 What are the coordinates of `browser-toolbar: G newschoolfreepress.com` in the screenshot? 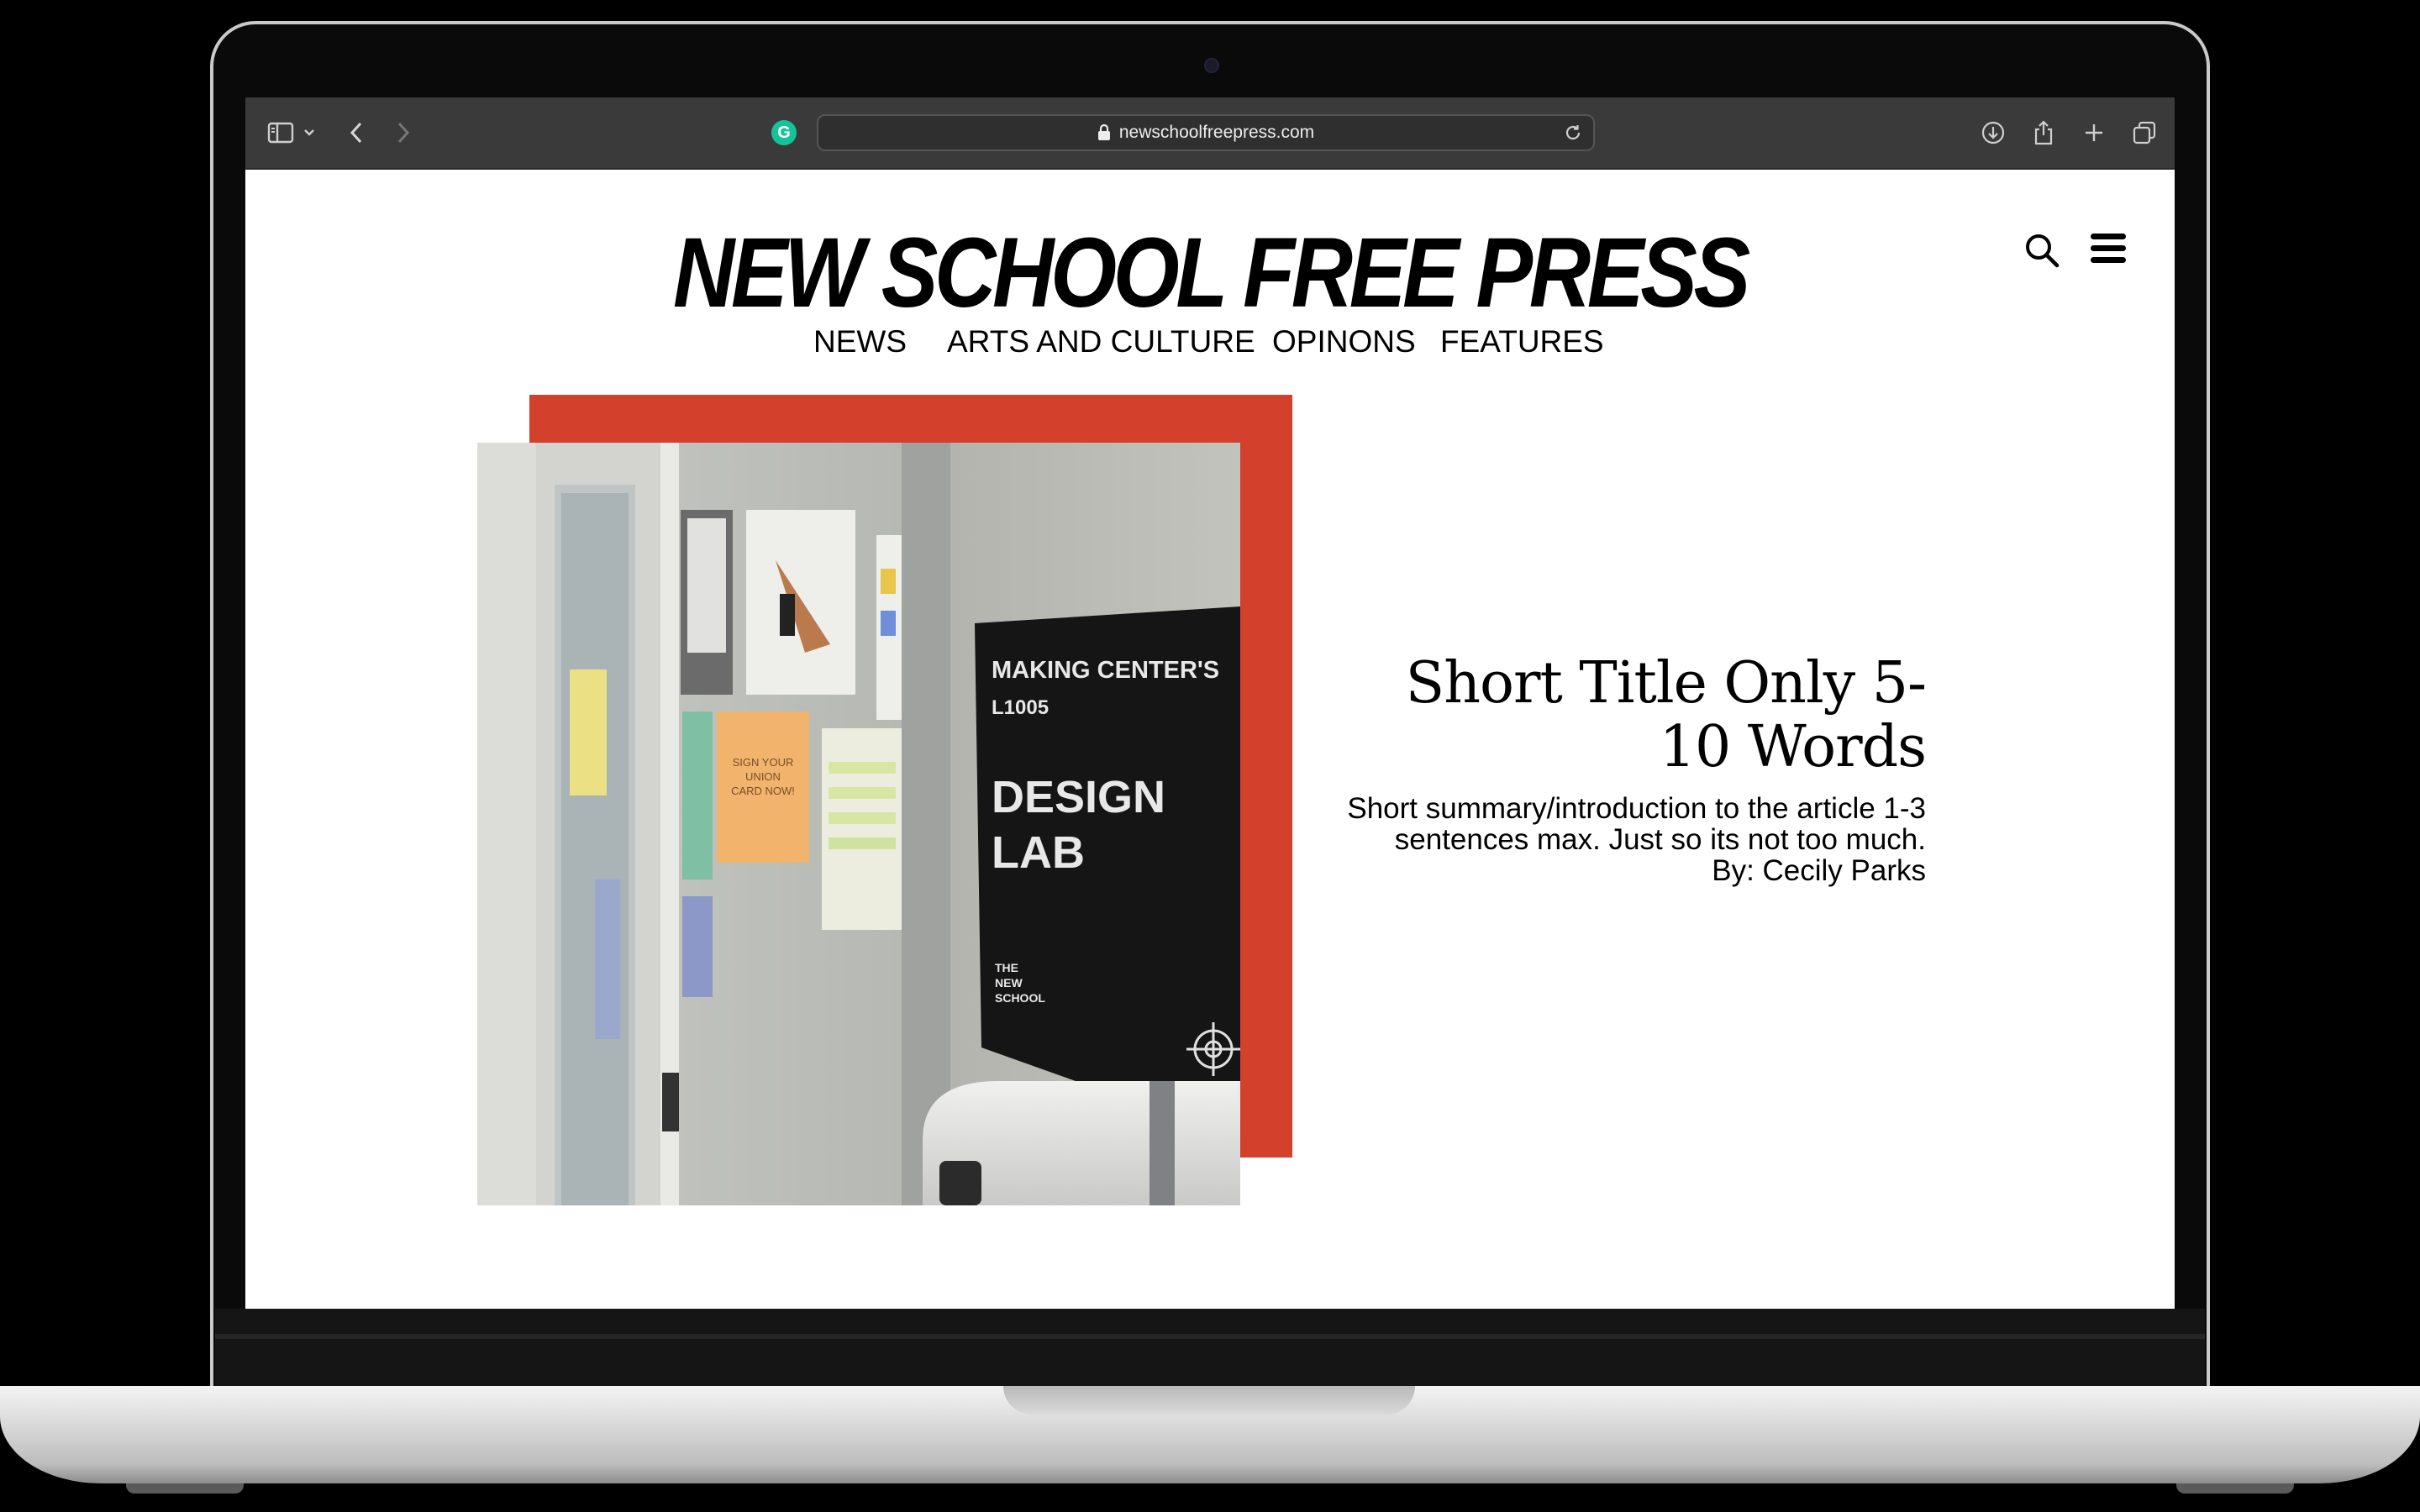 It's located at (1210, 133).